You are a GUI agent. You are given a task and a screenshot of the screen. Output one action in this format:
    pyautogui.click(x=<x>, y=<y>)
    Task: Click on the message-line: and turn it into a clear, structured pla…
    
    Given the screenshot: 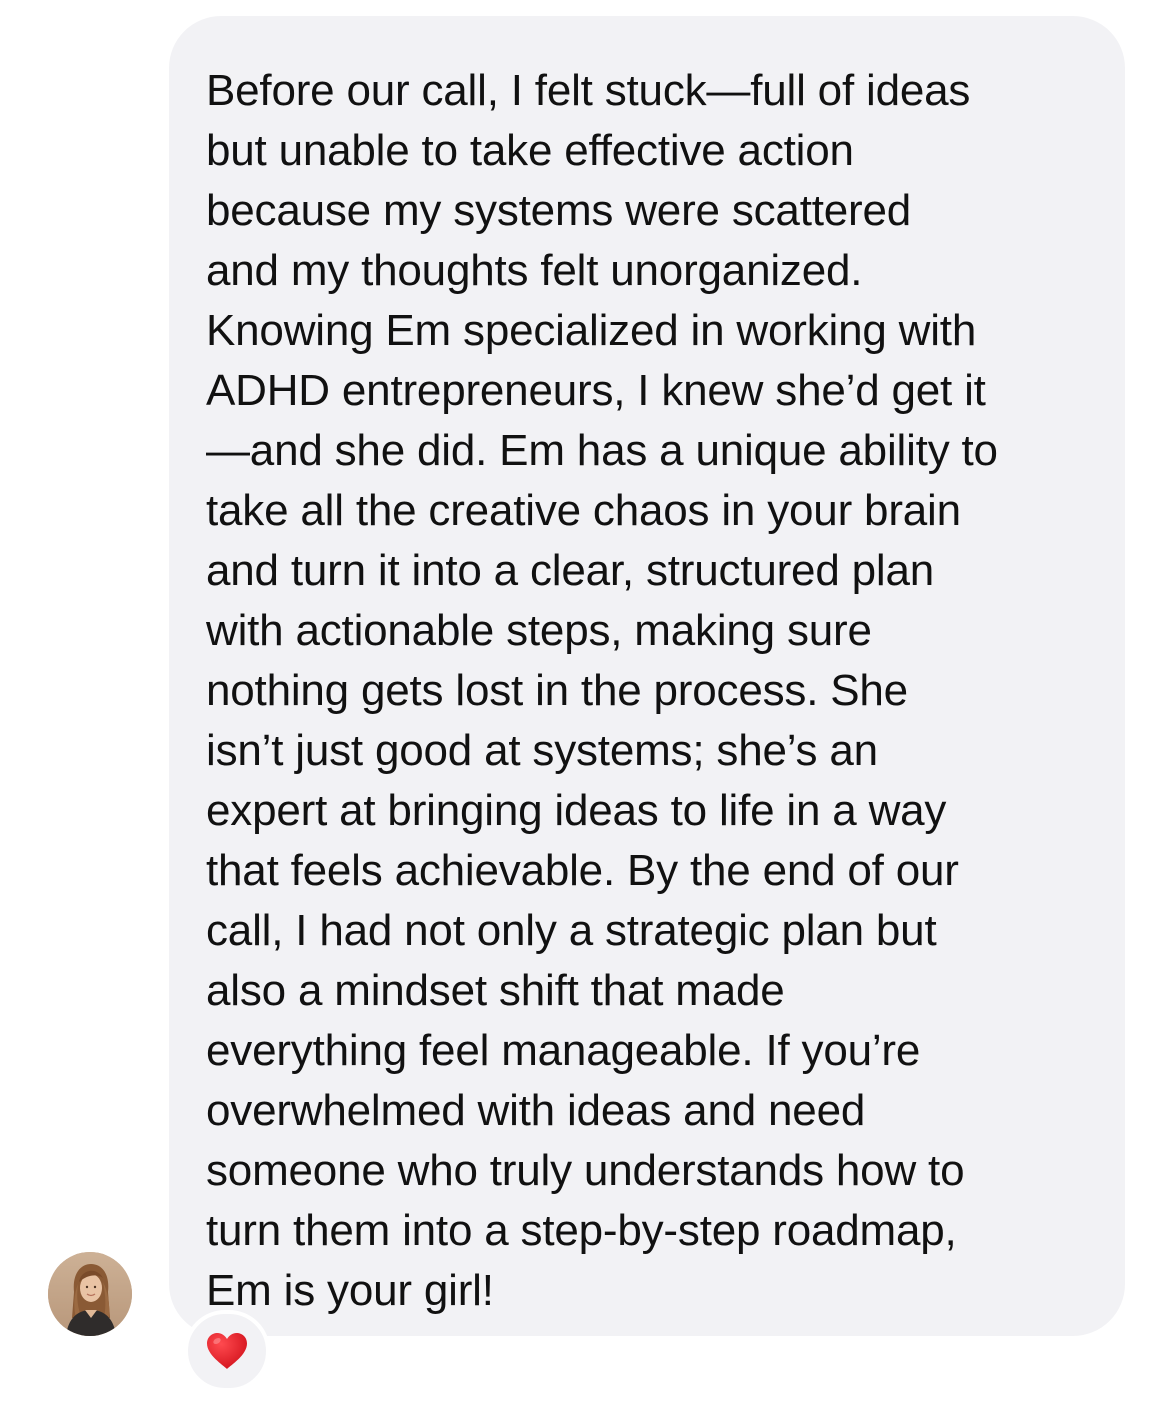 What is the action you would take?
    pyautogui.click(x=570, y=570)
    